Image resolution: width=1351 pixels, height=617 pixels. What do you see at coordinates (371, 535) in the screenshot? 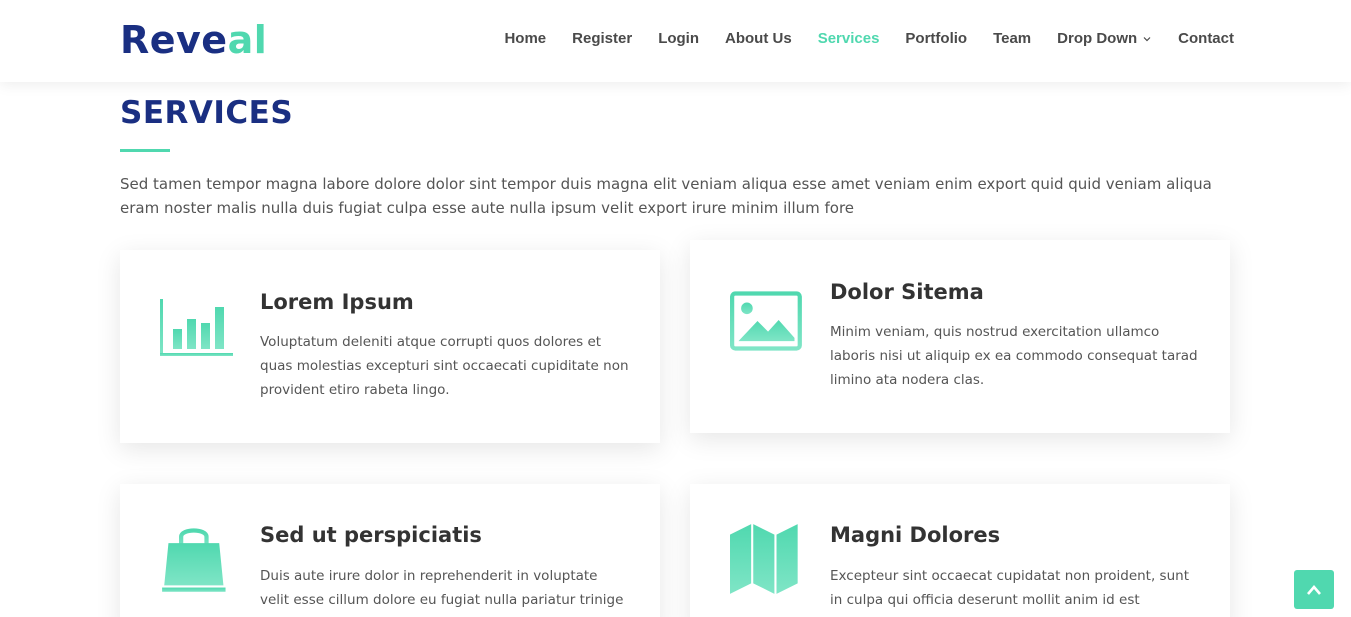
I see `card-title: Sed ut perspiciatis` at bounding box center [371, 535].